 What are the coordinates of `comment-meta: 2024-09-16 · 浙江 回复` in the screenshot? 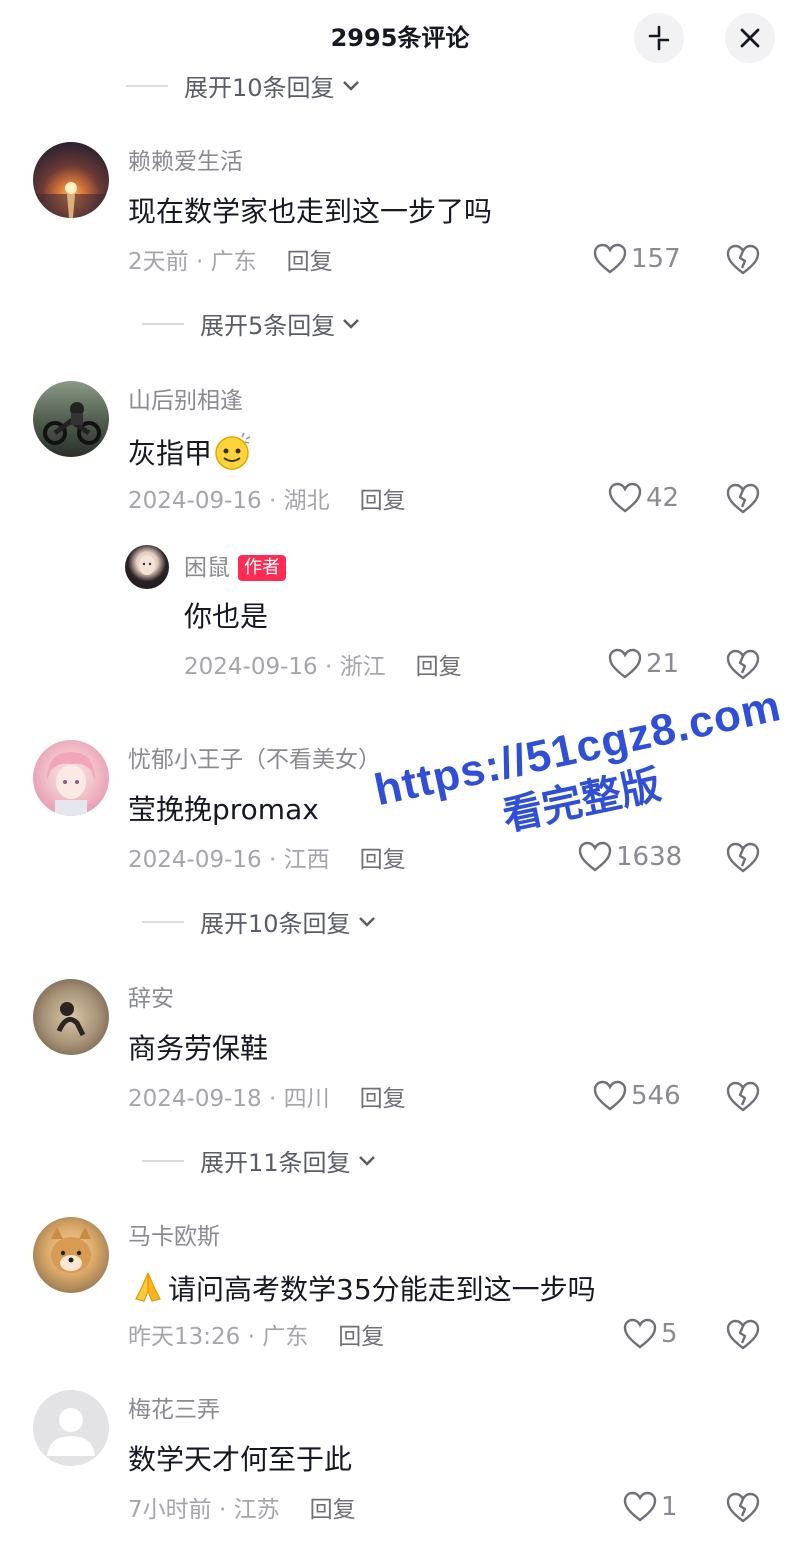 It's located at (323, 667).